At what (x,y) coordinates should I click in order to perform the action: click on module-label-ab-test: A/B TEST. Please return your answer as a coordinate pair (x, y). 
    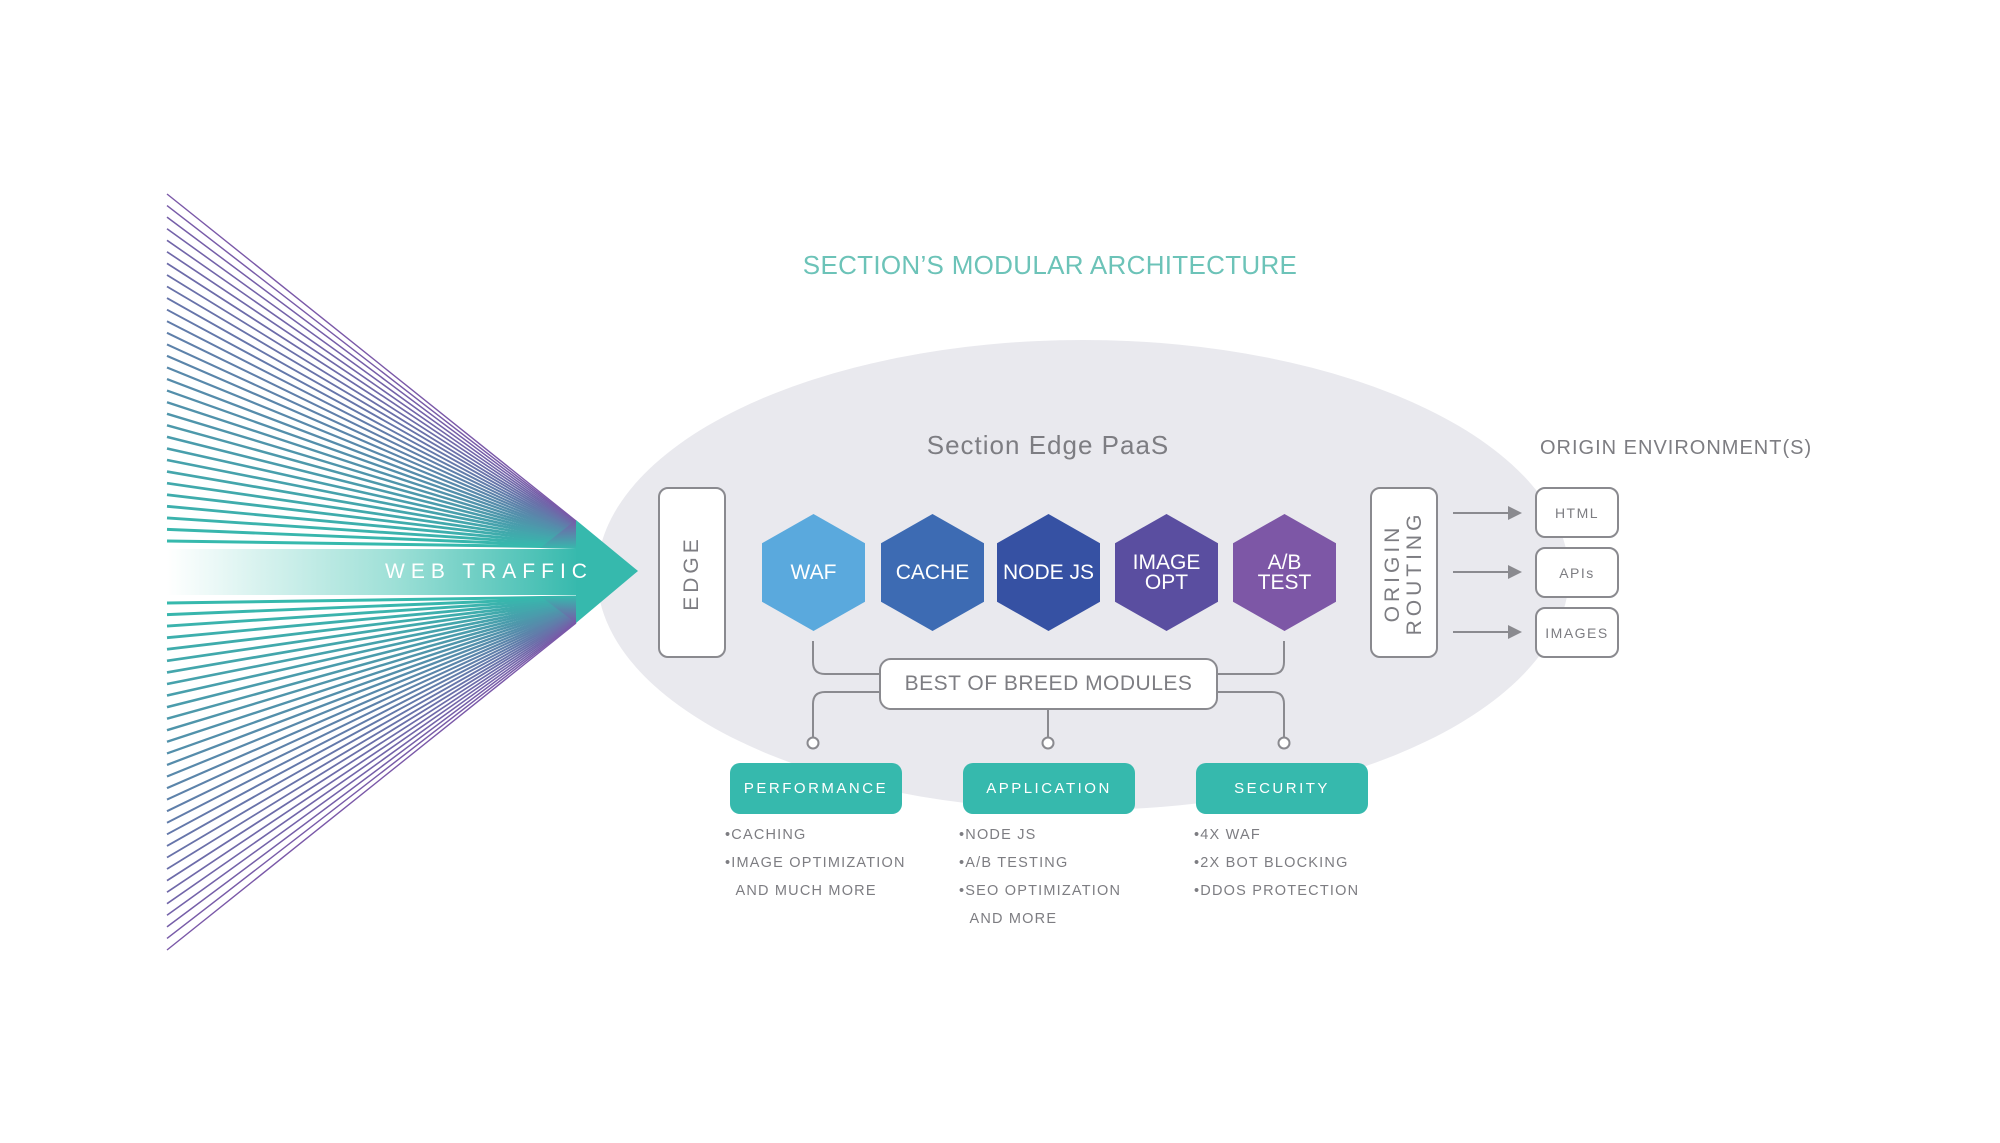
    Looking at the image, I should click on (1284, 572).